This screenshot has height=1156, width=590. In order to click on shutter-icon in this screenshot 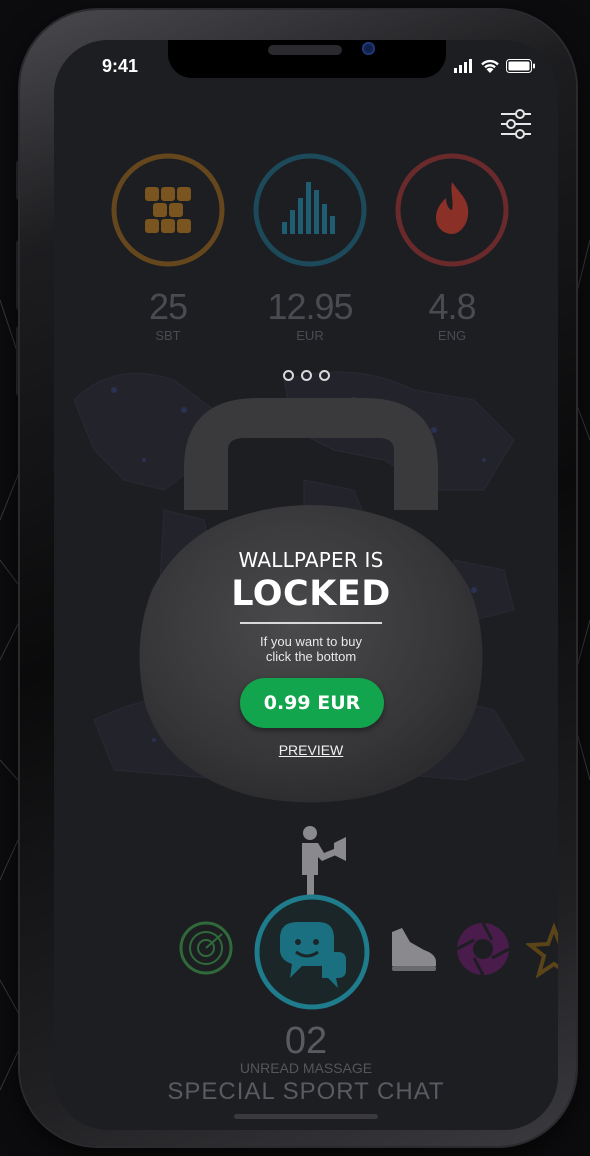, I will do `click(483, 949)`.